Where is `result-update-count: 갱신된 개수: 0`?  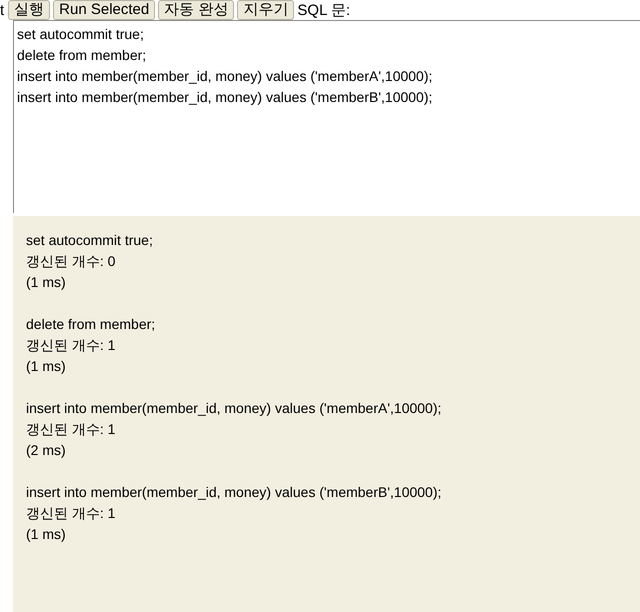
result-update-count: 갱신된 개수: 0 is located at coordinates (71, 261).